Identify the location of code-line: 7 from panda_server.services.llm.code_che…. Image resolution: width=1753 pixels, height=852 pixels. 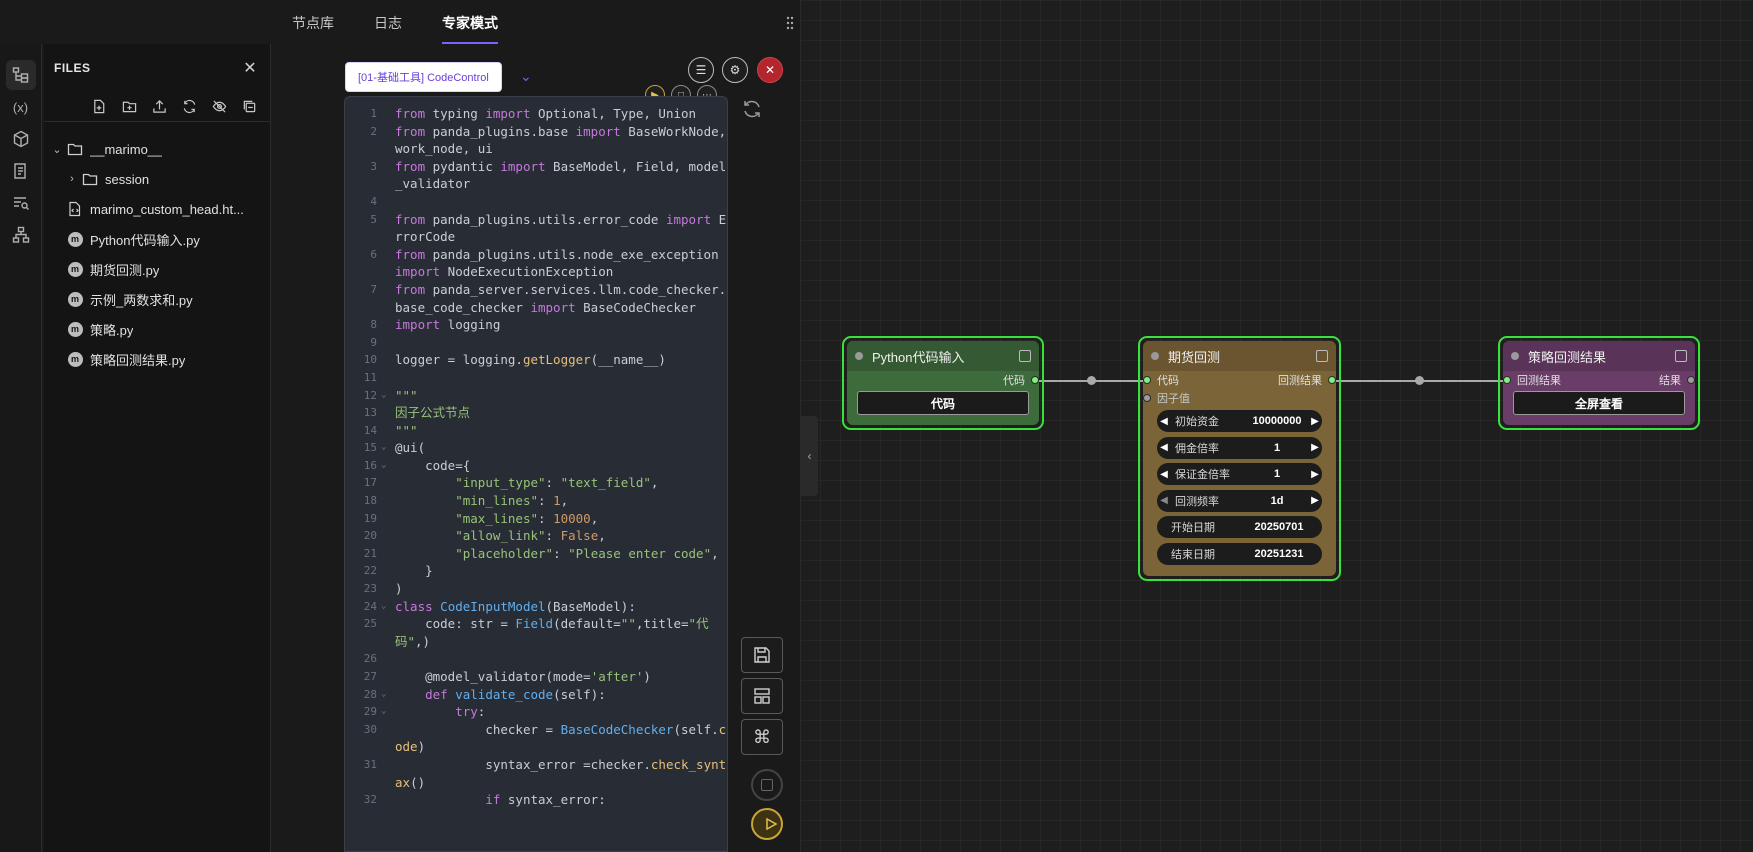
(536, 298).